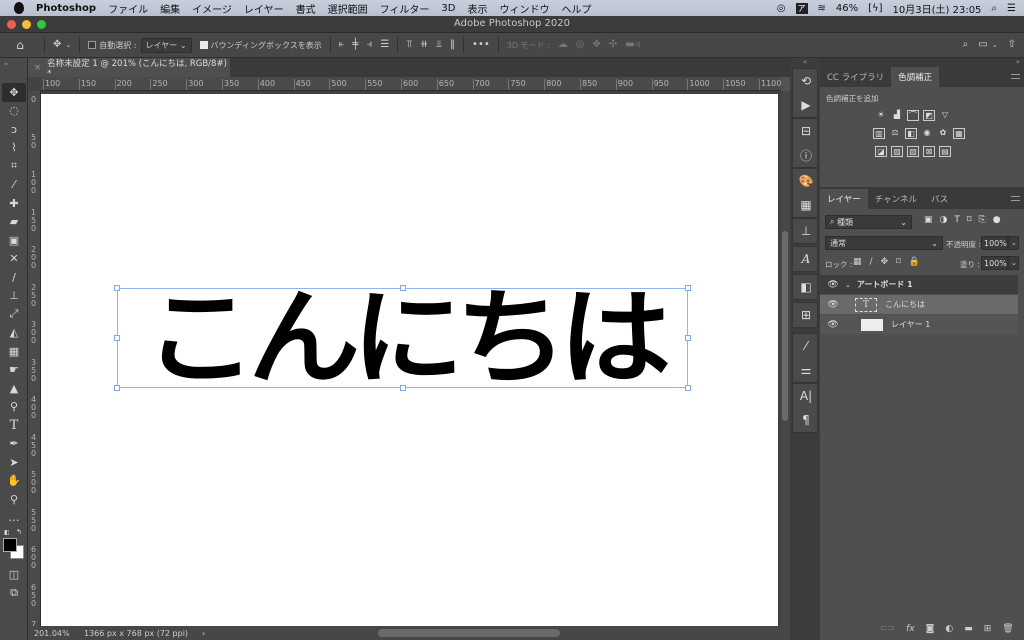 This screenshot has height=640, width=1024. What do you see at coordinates (203, 45) in the screenshot?
I see `checkbox-checked` at bounding box center [203, 45].